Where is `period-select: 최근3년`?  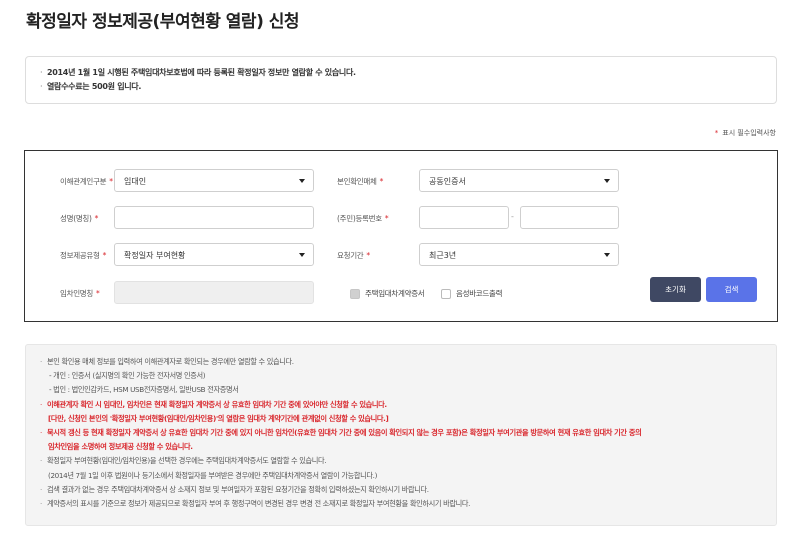
period-select: 최근3년 is located at coordinates (519, 254).